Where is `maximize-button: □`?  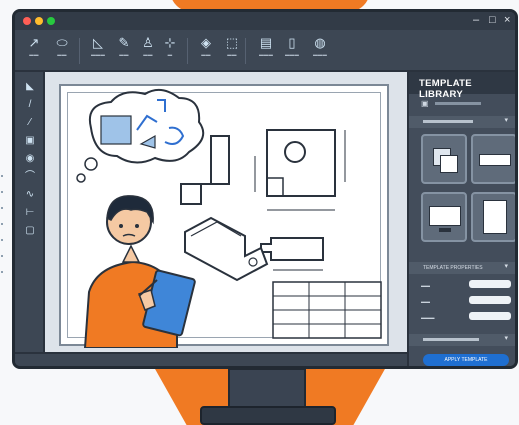 maximize-button: □ is located at coordinates (492, 20).